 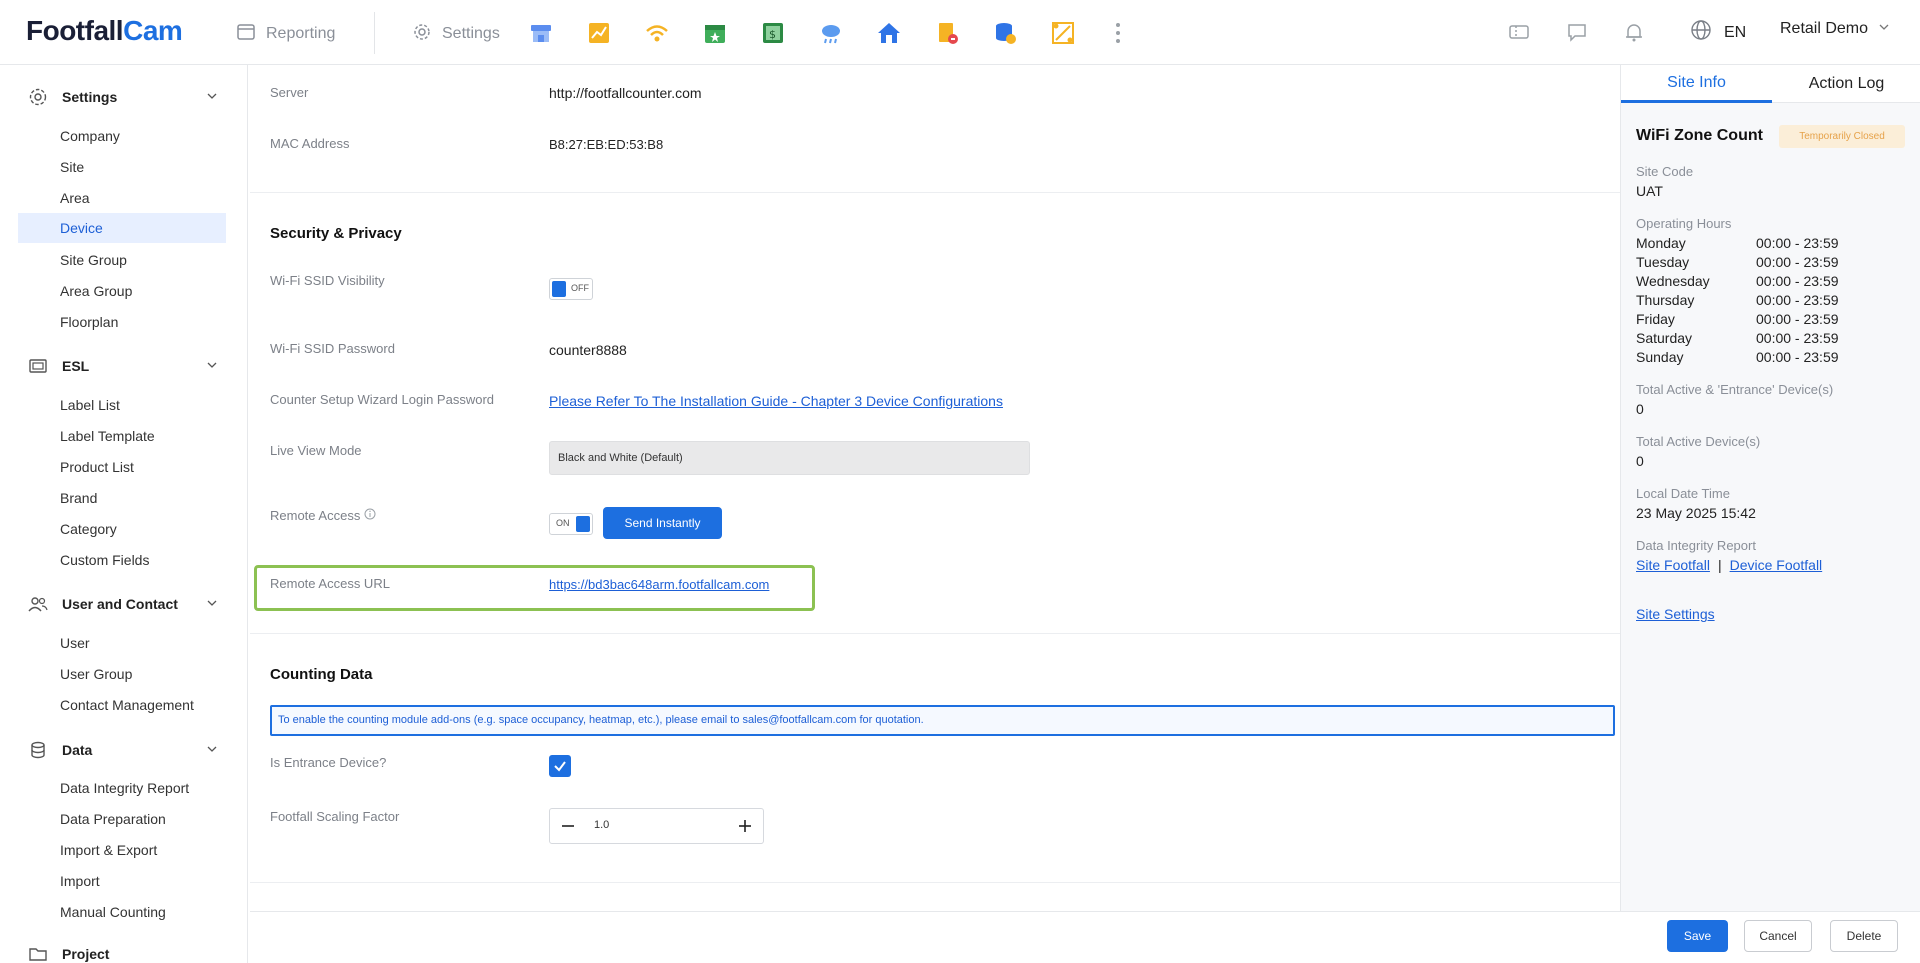 I want to click on sidebar-item-category: Category, so click(x=122, y=529).